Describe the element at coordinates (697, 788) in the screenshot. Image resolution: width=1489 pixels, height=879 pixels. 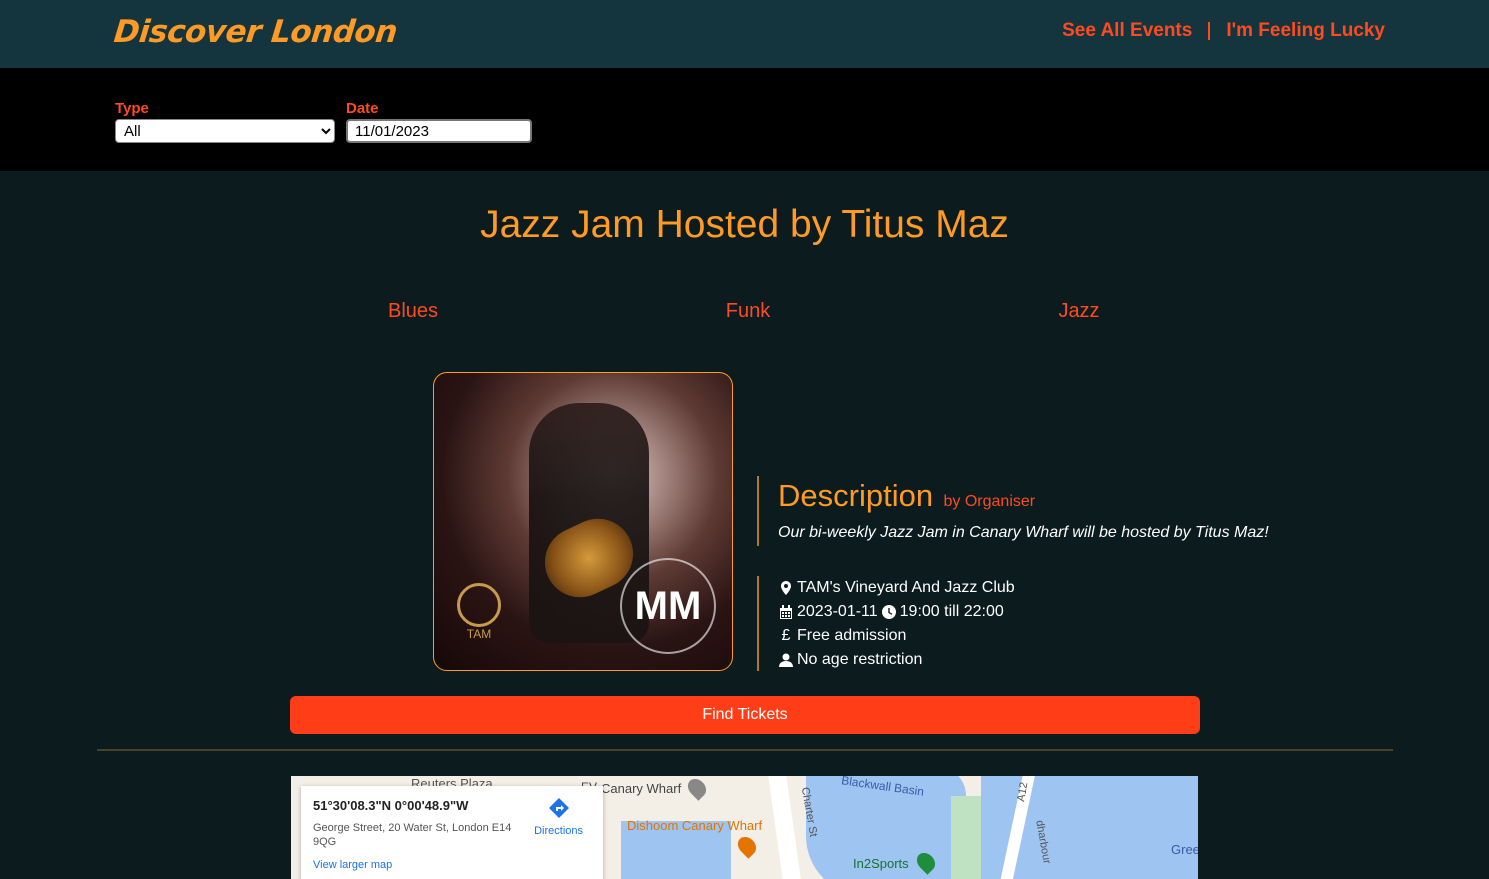
I see `map-pin-icon` at that location.